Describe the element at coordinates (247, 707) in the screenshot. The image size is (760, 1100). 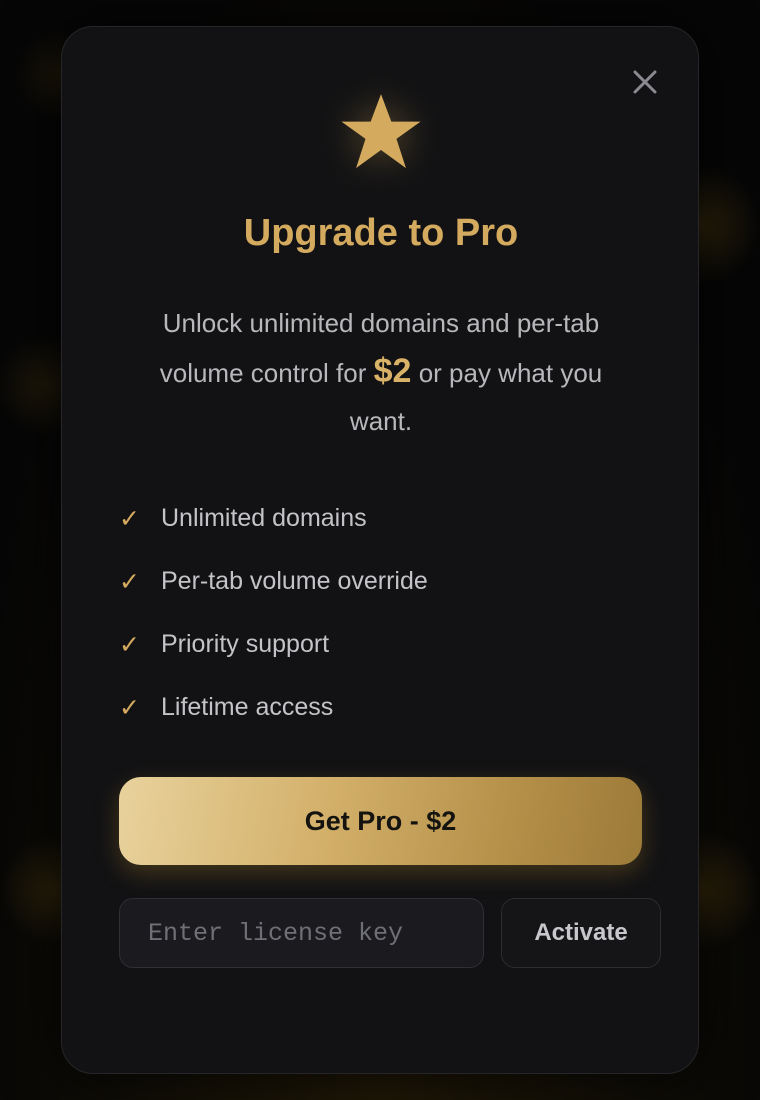
I see `feature-label: Lifetime access` at that location.